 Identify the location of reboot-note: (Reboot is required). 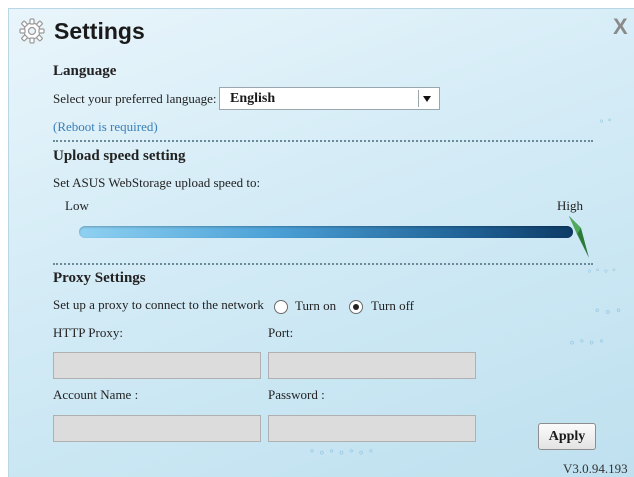
(105, 126).